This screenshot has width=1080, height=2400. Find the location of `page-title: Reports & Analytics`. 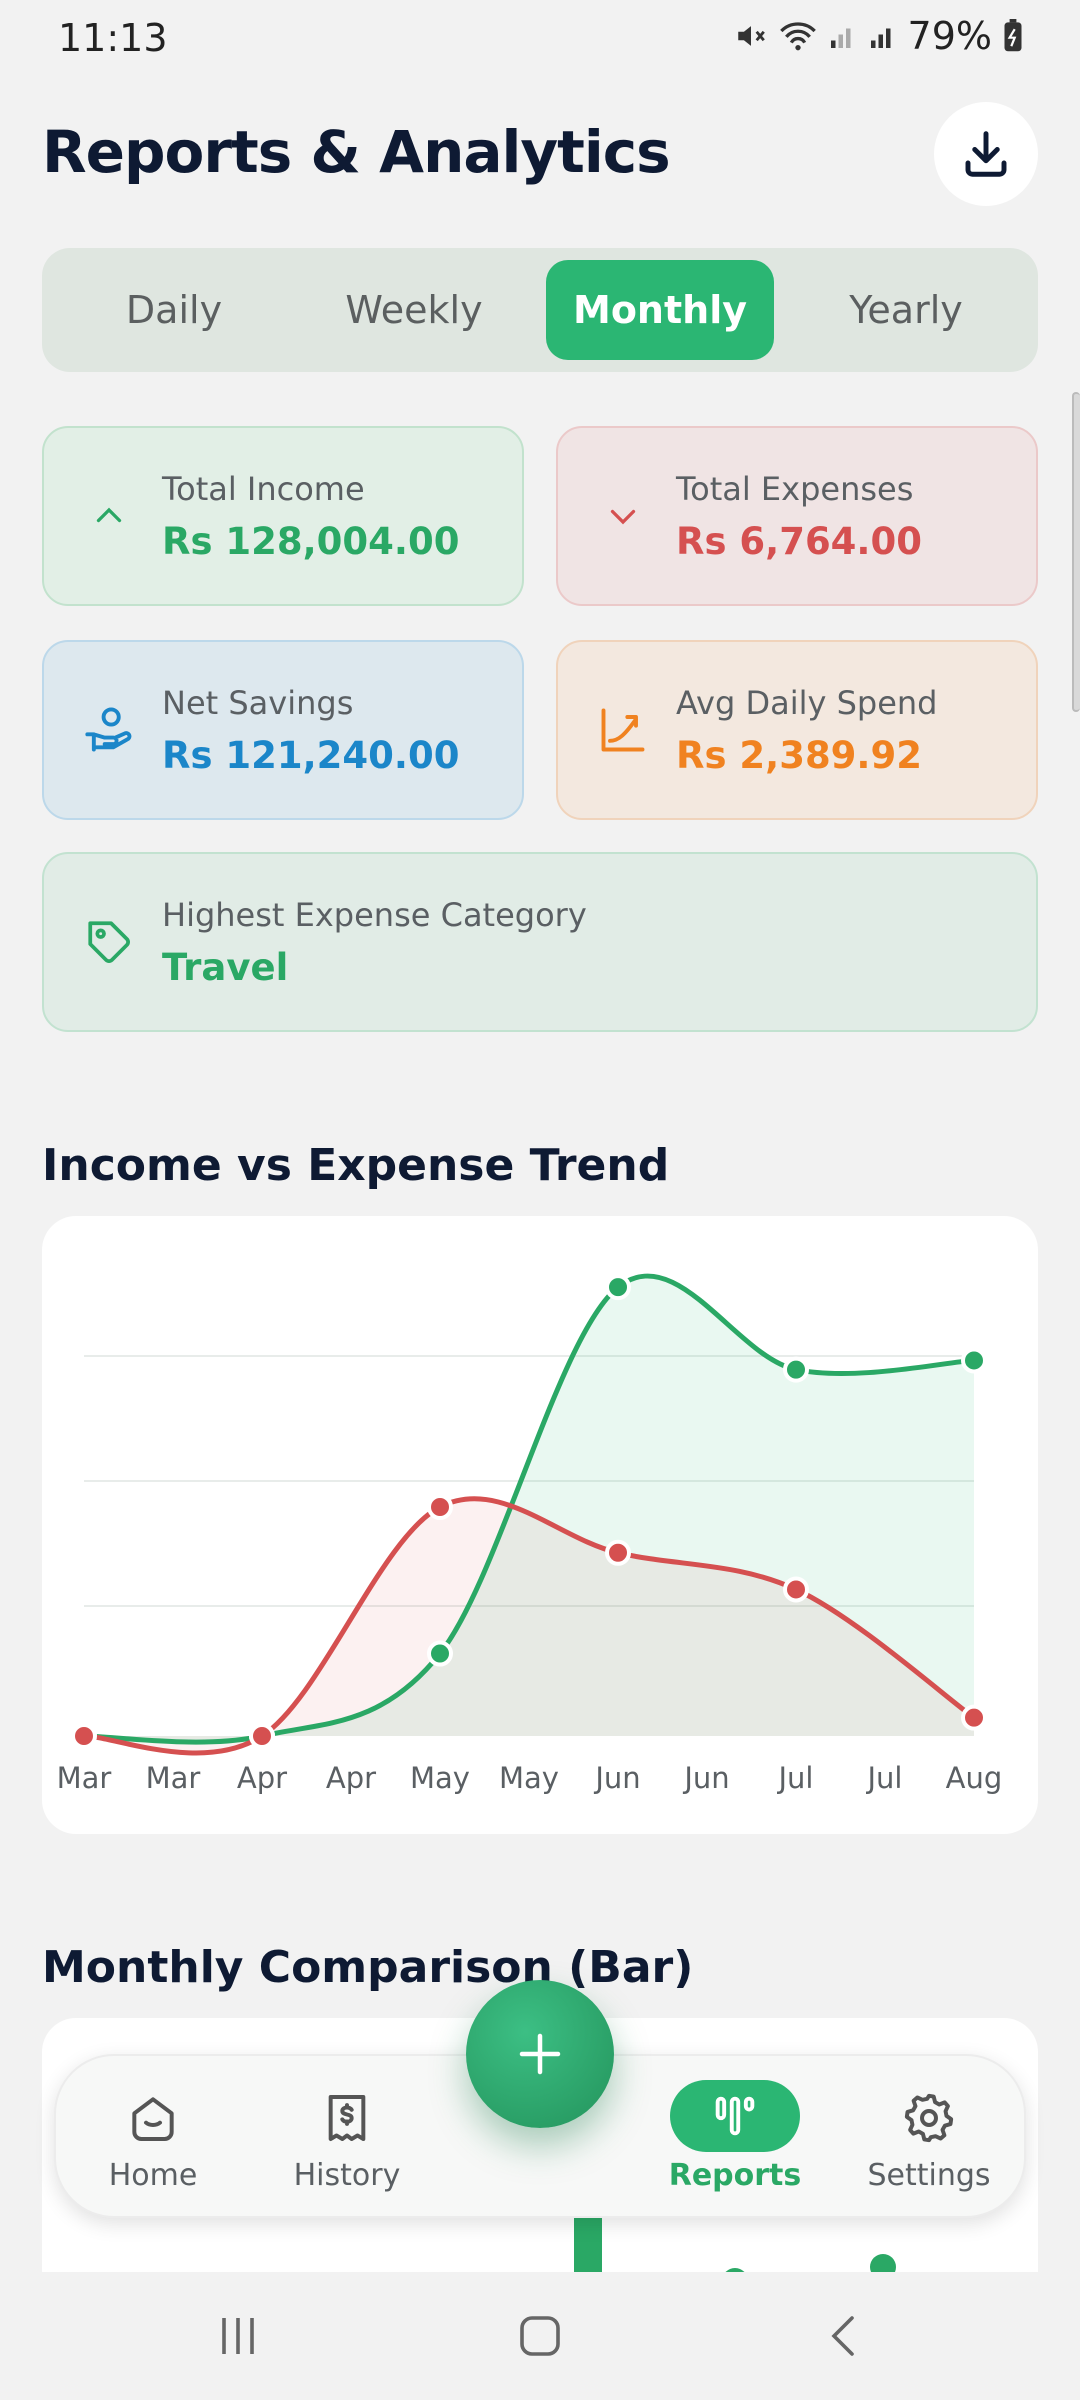

page-title: Reports & Analytics is located at coordinates (356, 152).